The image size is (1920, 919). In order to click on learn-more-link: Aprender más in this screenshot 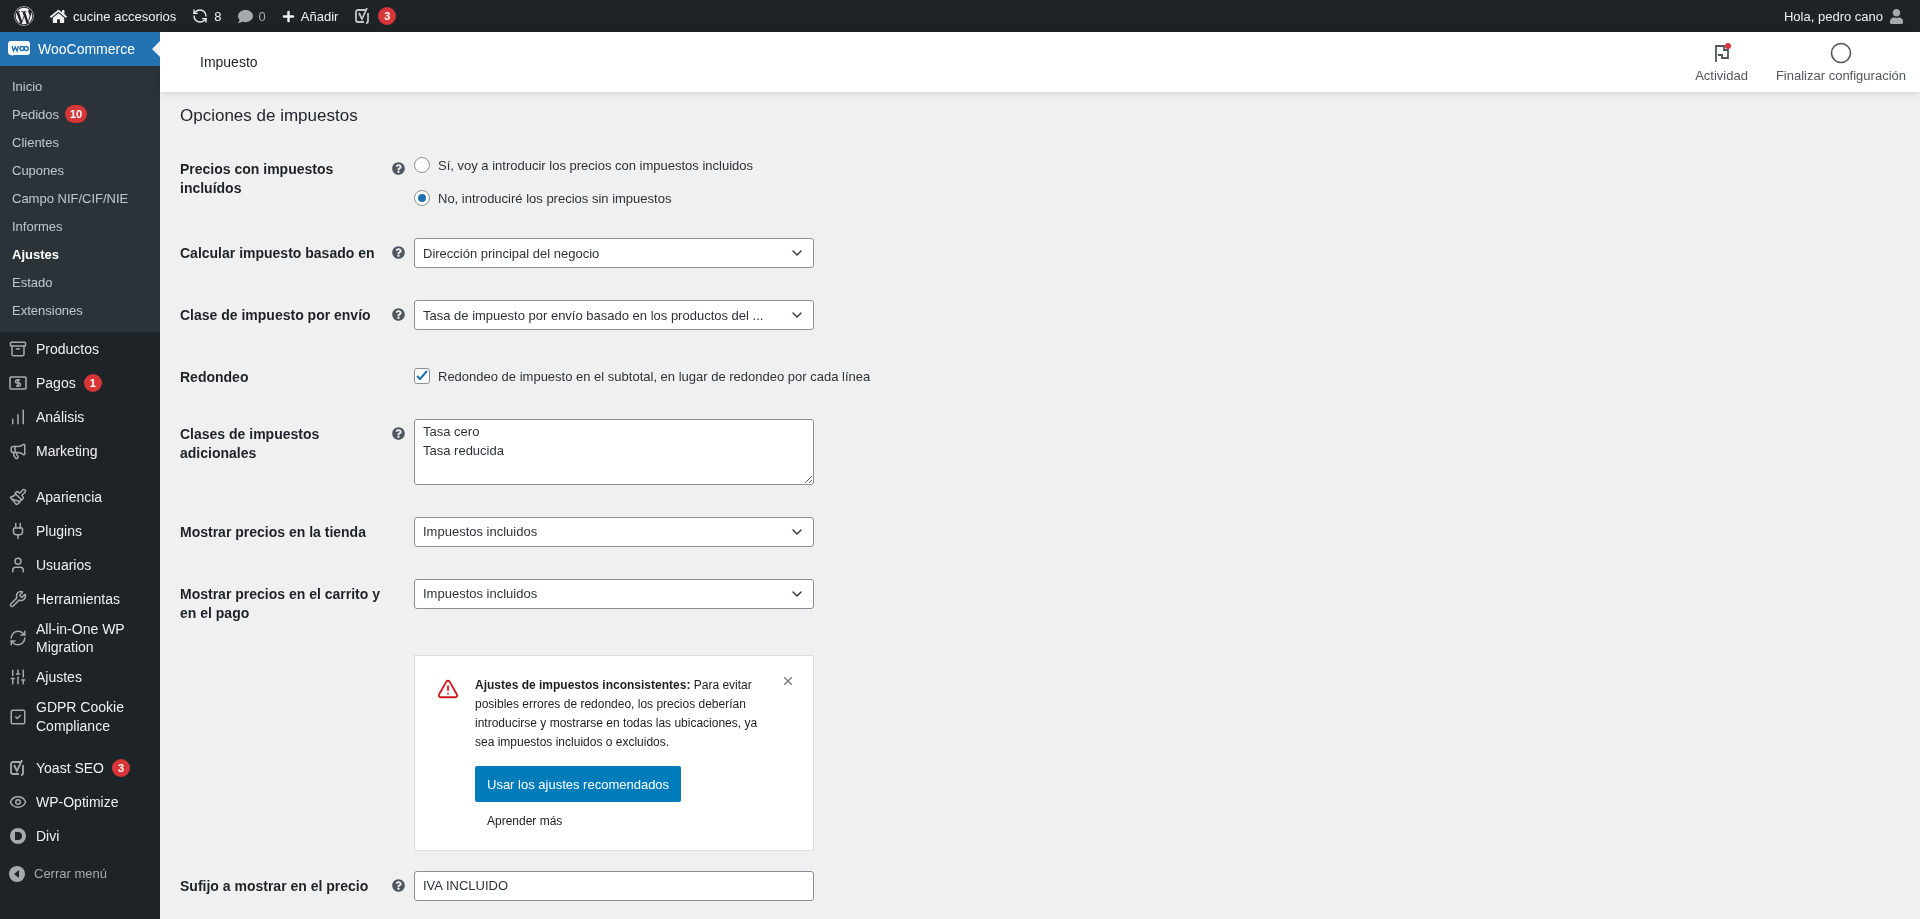, I will do `click(630, 821)`.